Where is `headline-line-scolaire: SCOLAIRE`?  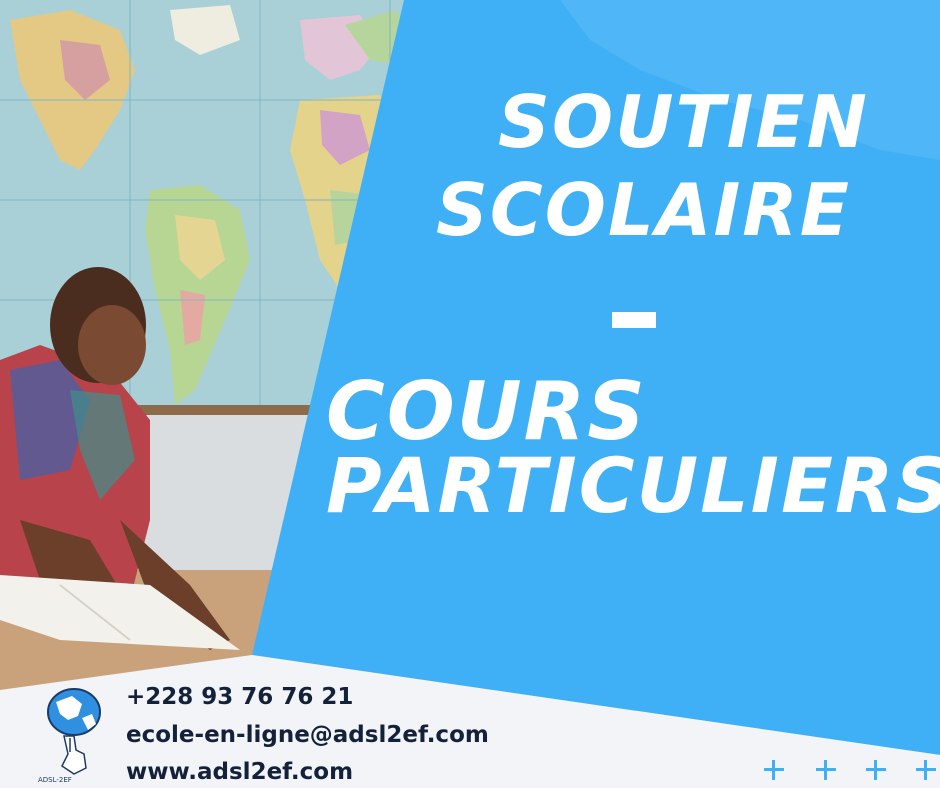
headline-line-scolaire: SCOLAIRE is located at coordinates (643, 210).